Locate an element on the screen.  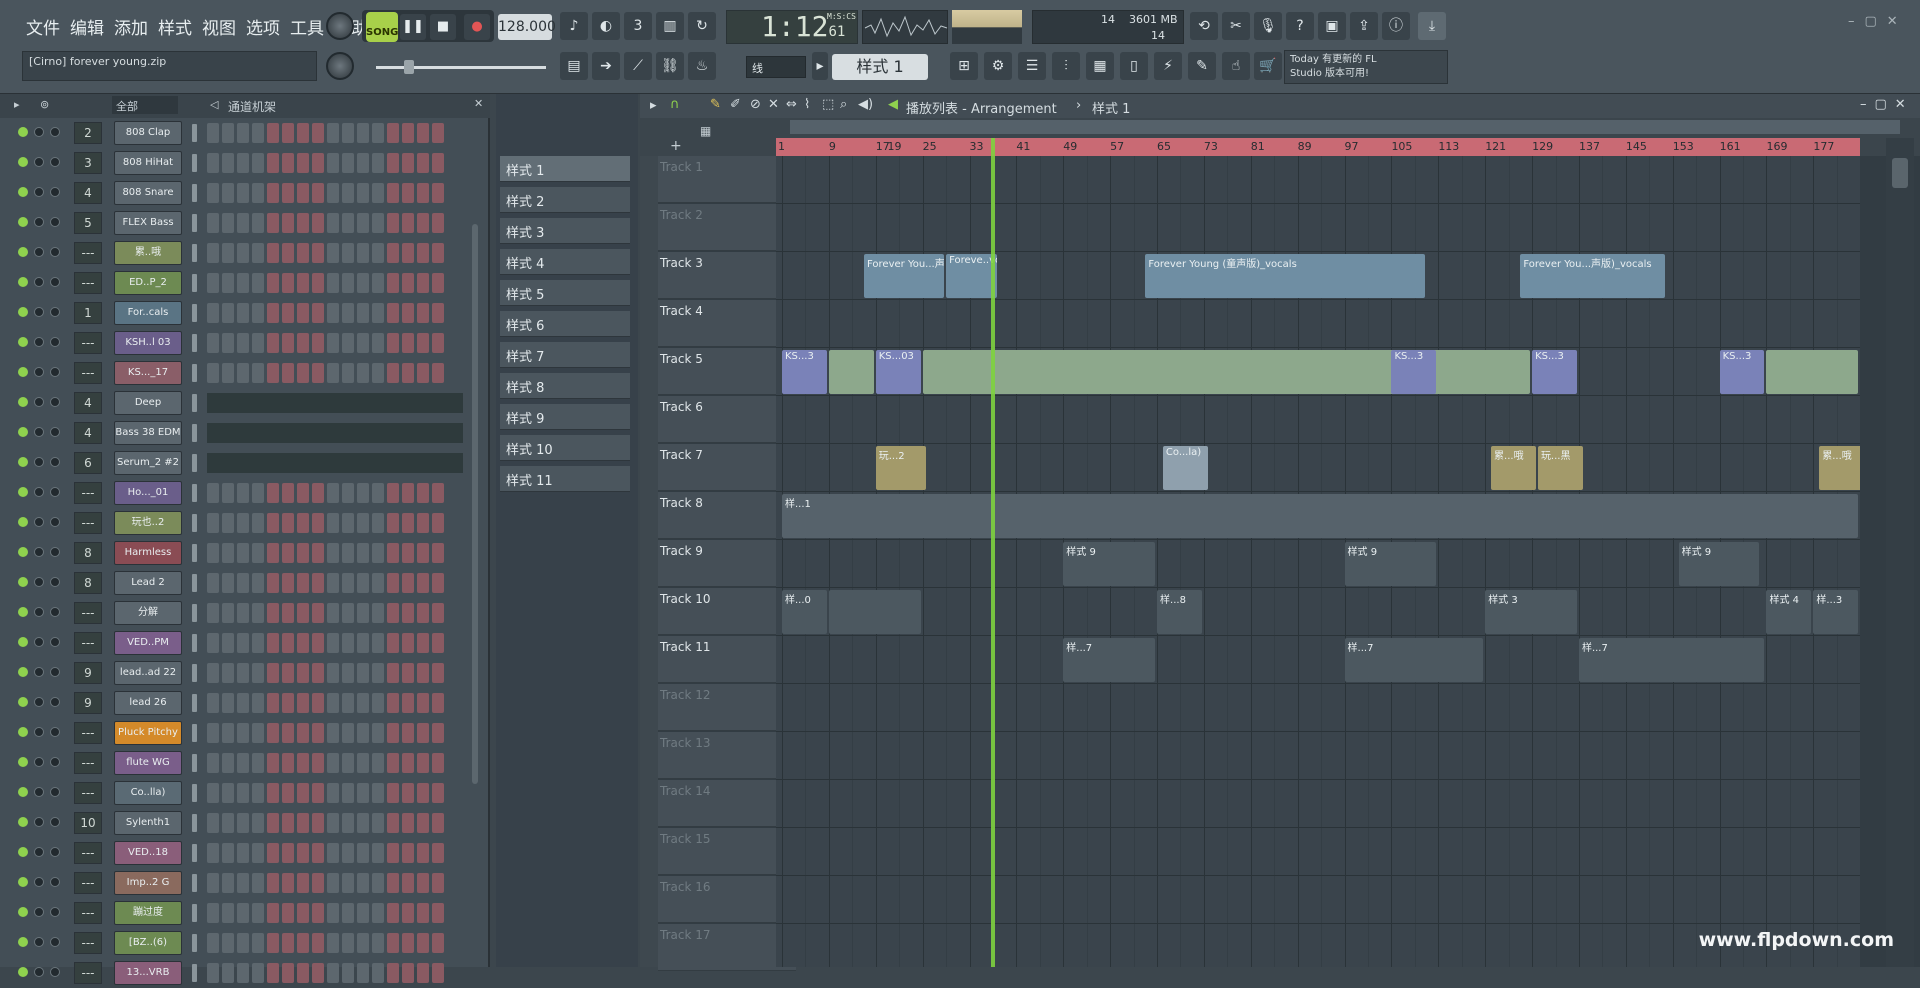
playlist-clip: 样...7 is located at coordinates (1672, 660).